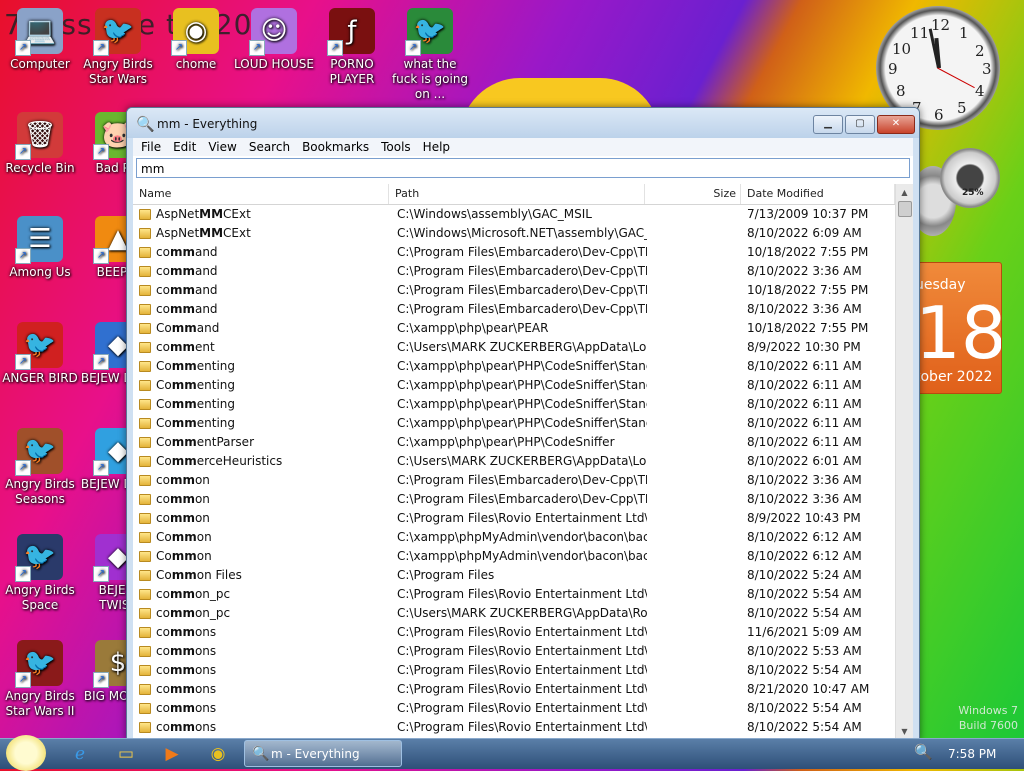 This screenshot has width=1024, height=771. I want to click on menu-bookmarks: Bookmarks, so click(335, 147).